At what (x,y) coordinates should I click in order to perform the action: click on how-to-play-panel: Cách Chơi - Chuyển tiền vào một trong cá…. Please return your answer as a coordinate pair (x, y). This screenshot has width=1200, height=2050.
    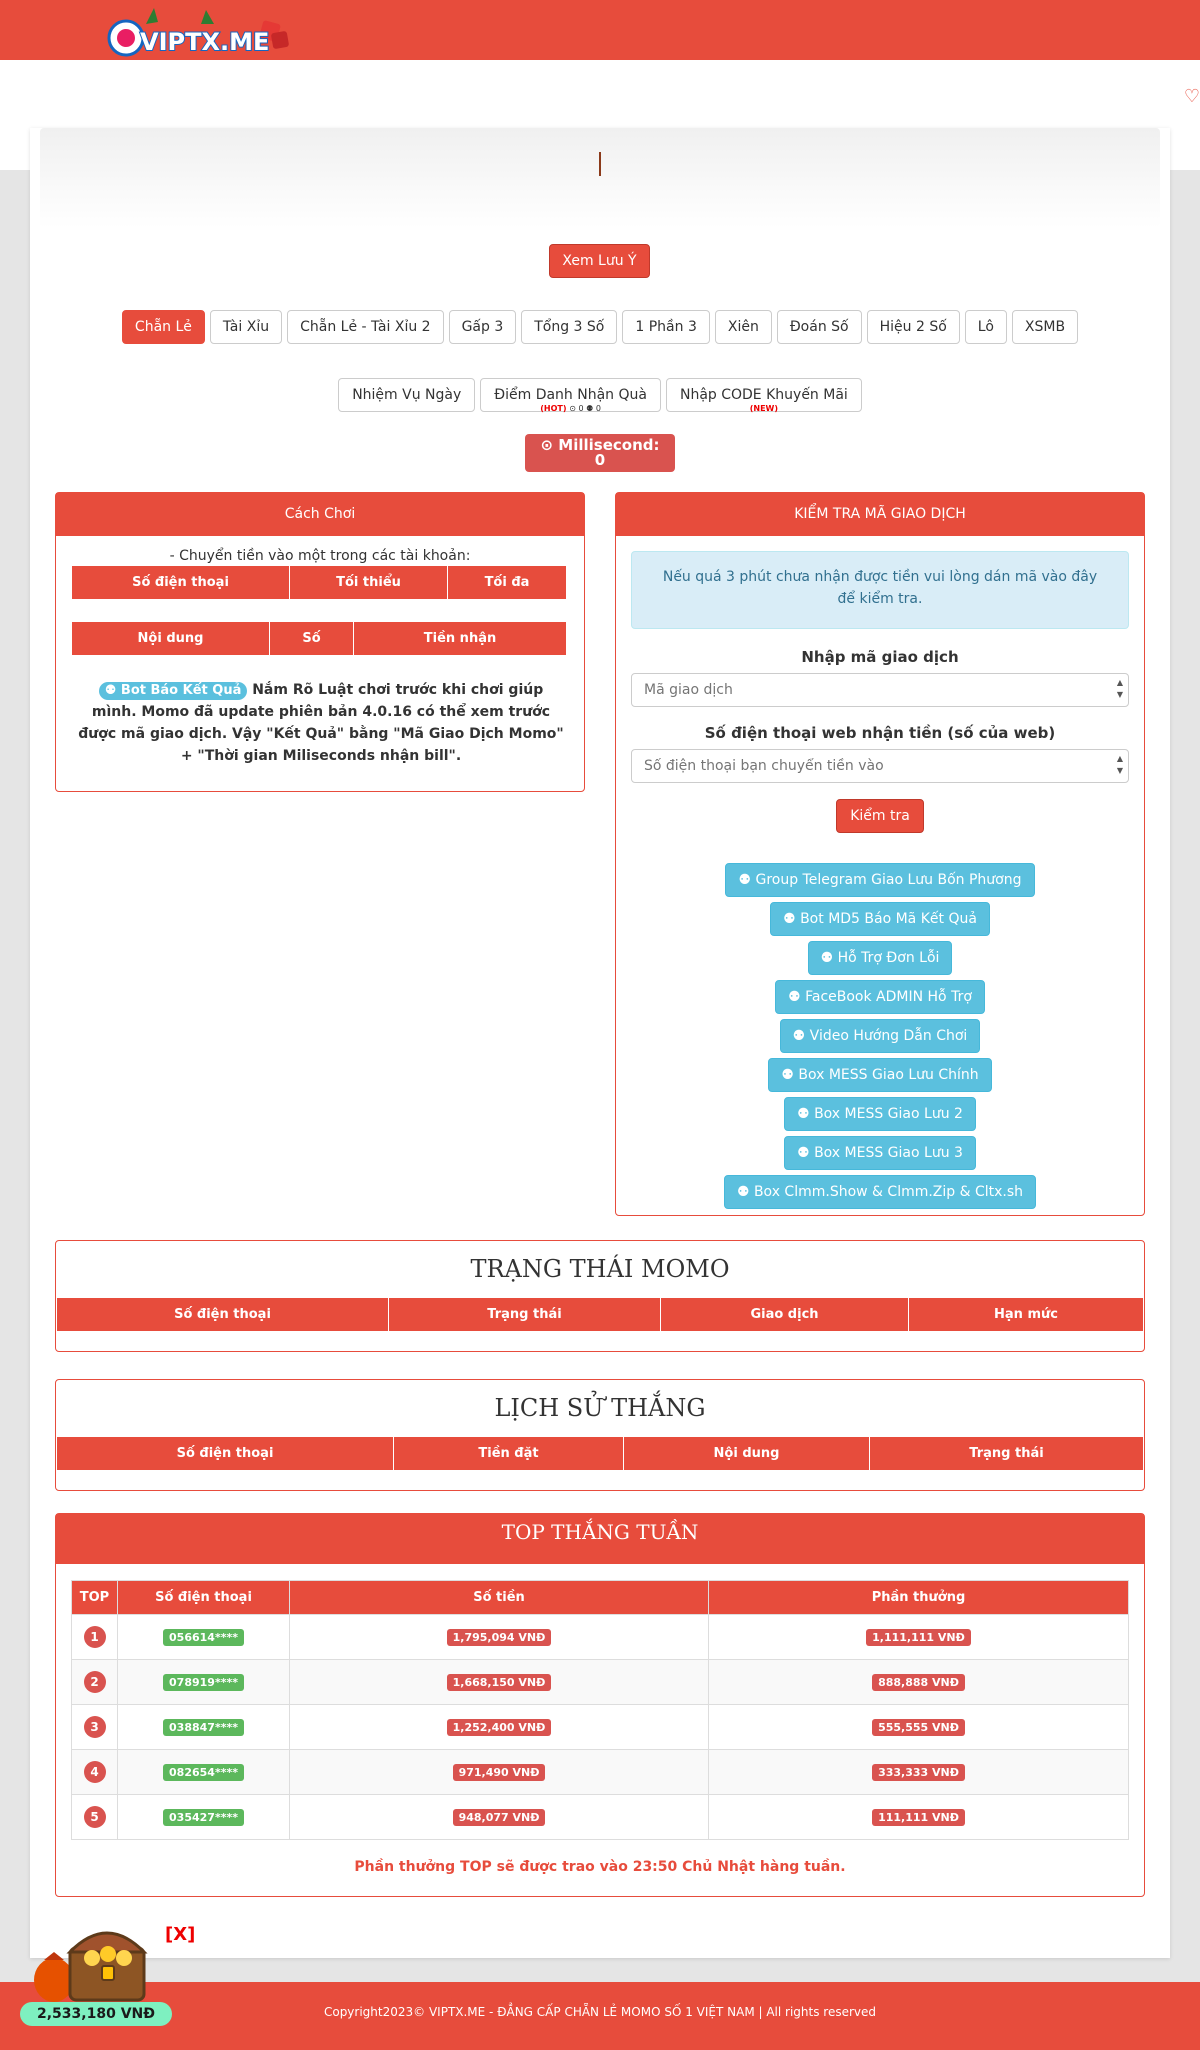
    Looking at the image, I should click on (320, 642).